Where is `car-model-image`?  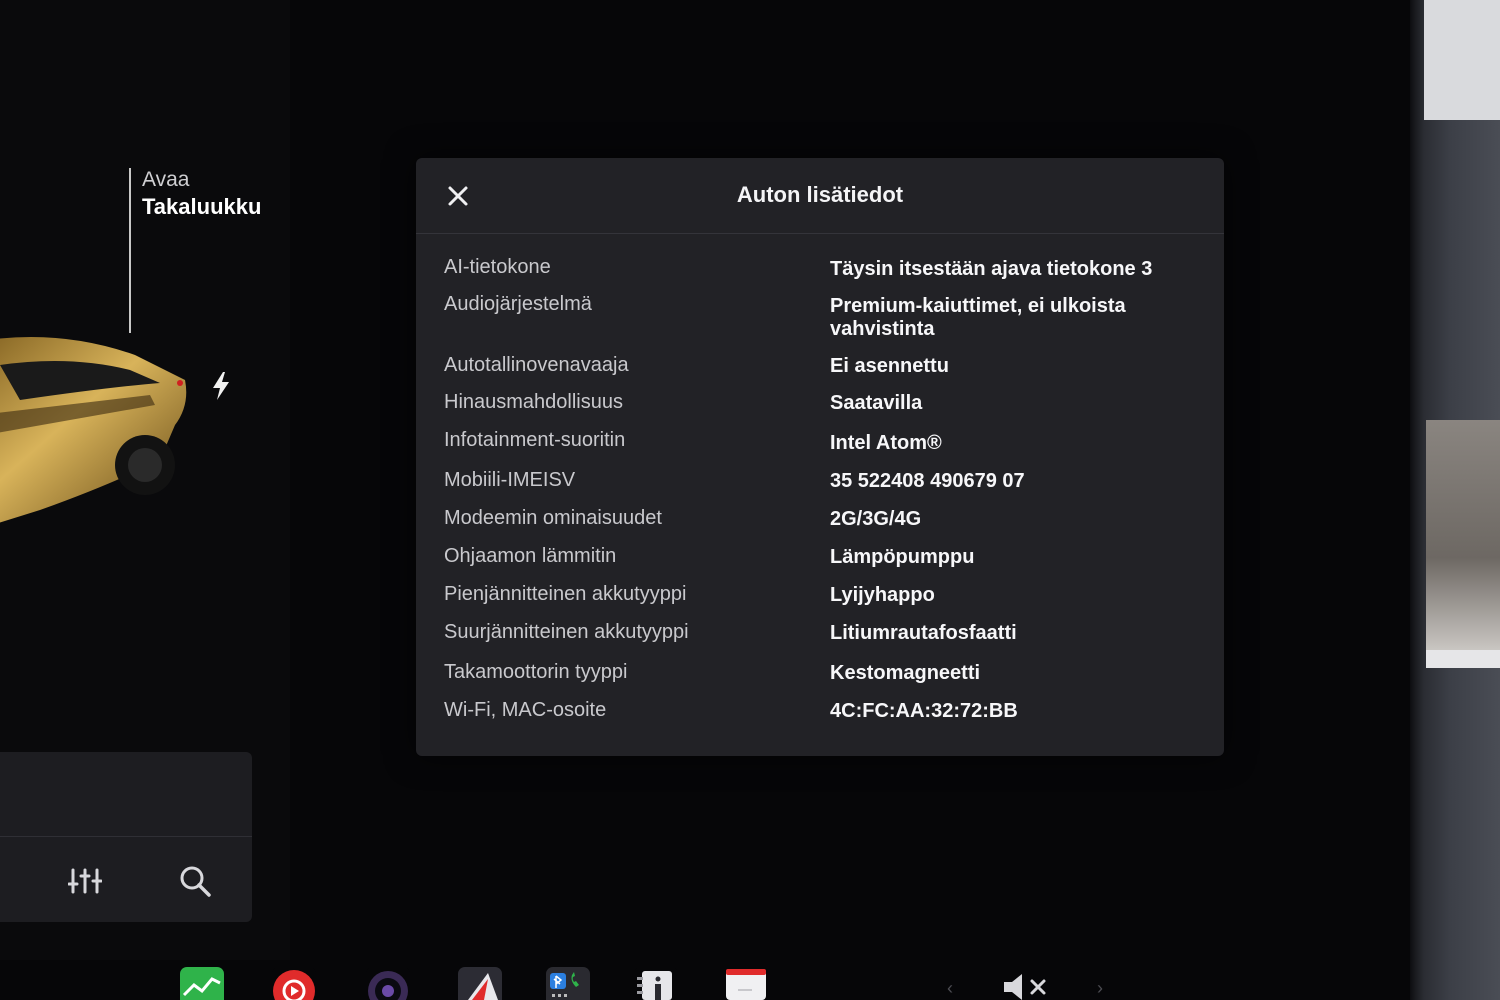 car-model-image is located at coordinates (93, 430).